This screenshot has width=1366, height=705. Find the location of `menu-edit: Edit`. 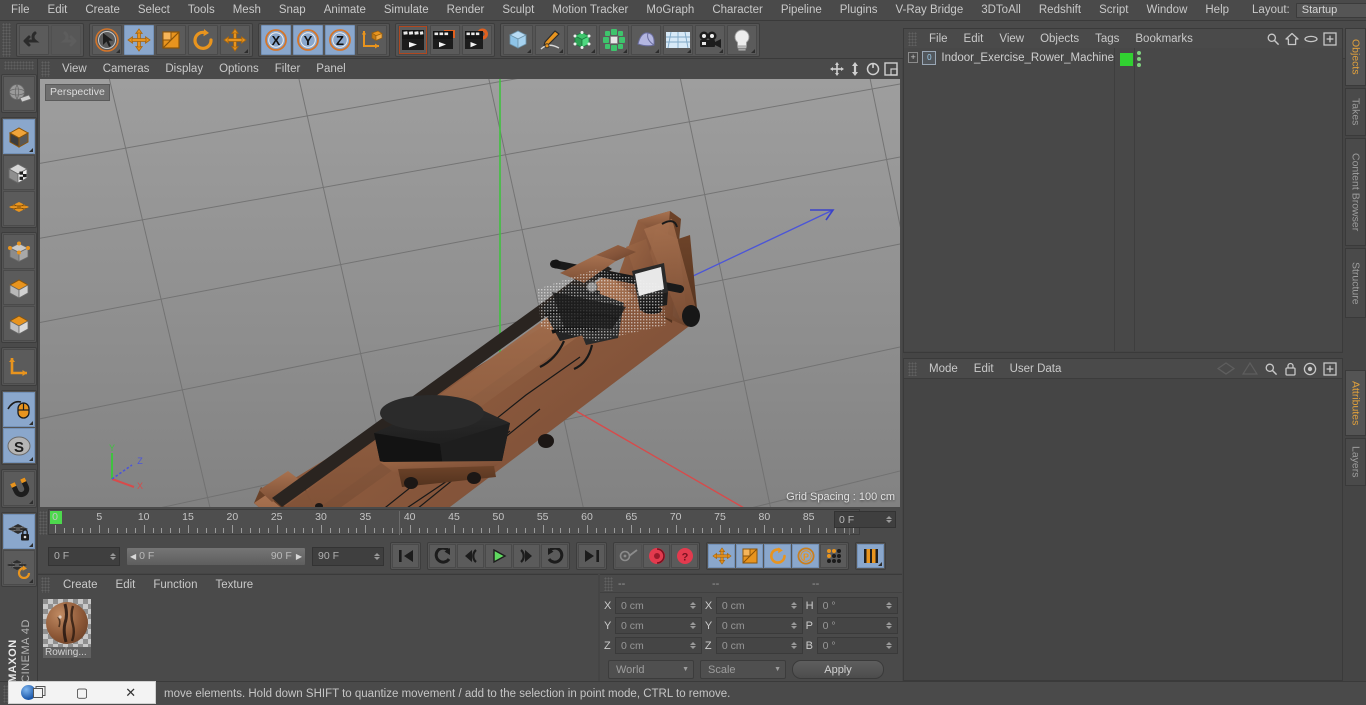

menu-edit: Edit is located at coordinates (58, 10).